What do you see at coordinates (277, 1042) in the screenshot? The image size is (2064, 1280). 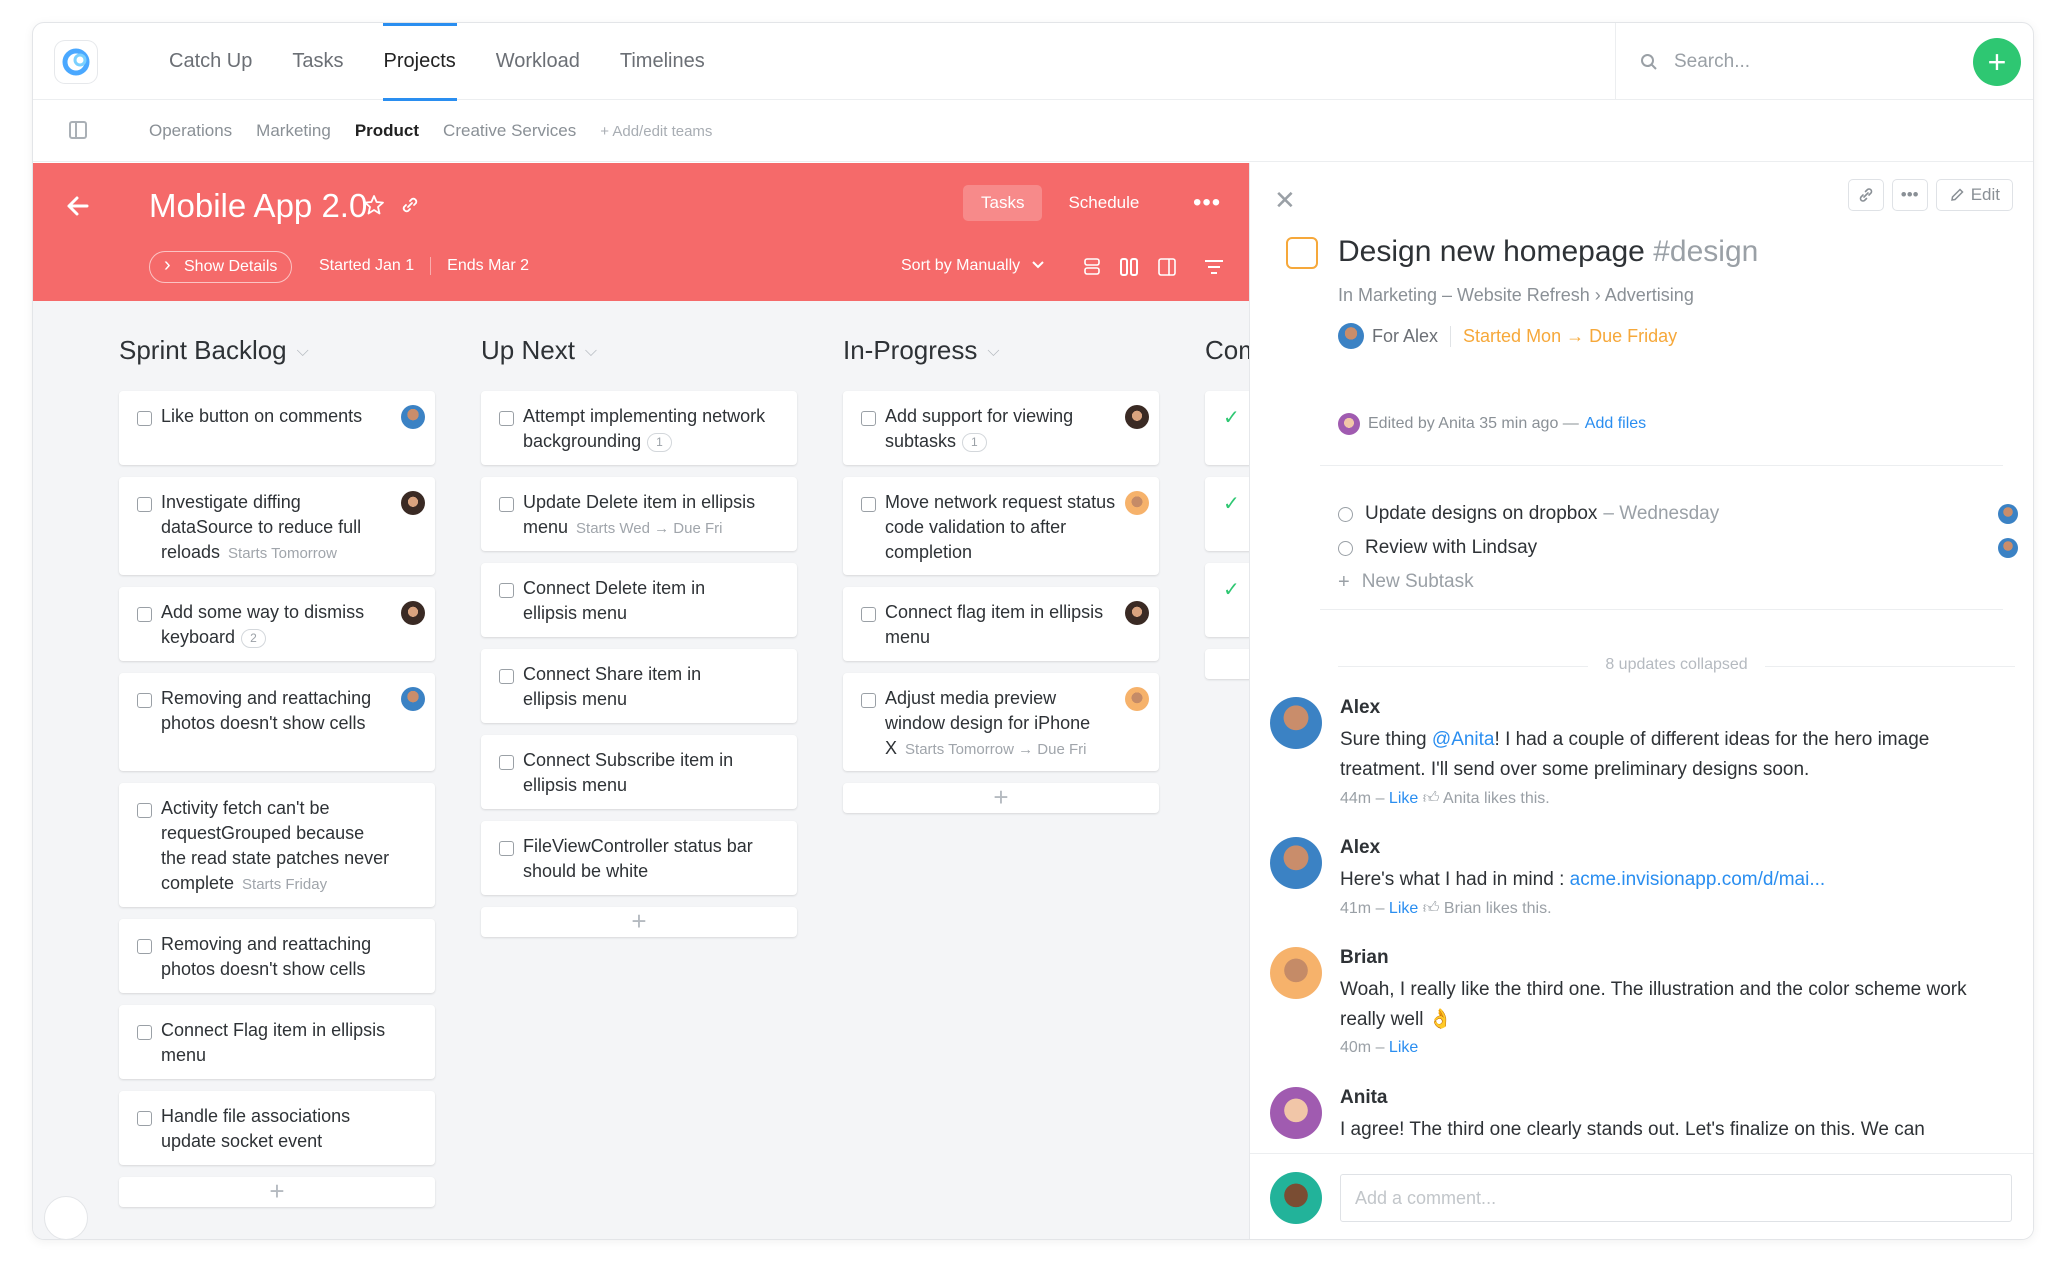 I see `task-card: Connect Flag item in ellipsis menu` at bounding box center [277, 1042].